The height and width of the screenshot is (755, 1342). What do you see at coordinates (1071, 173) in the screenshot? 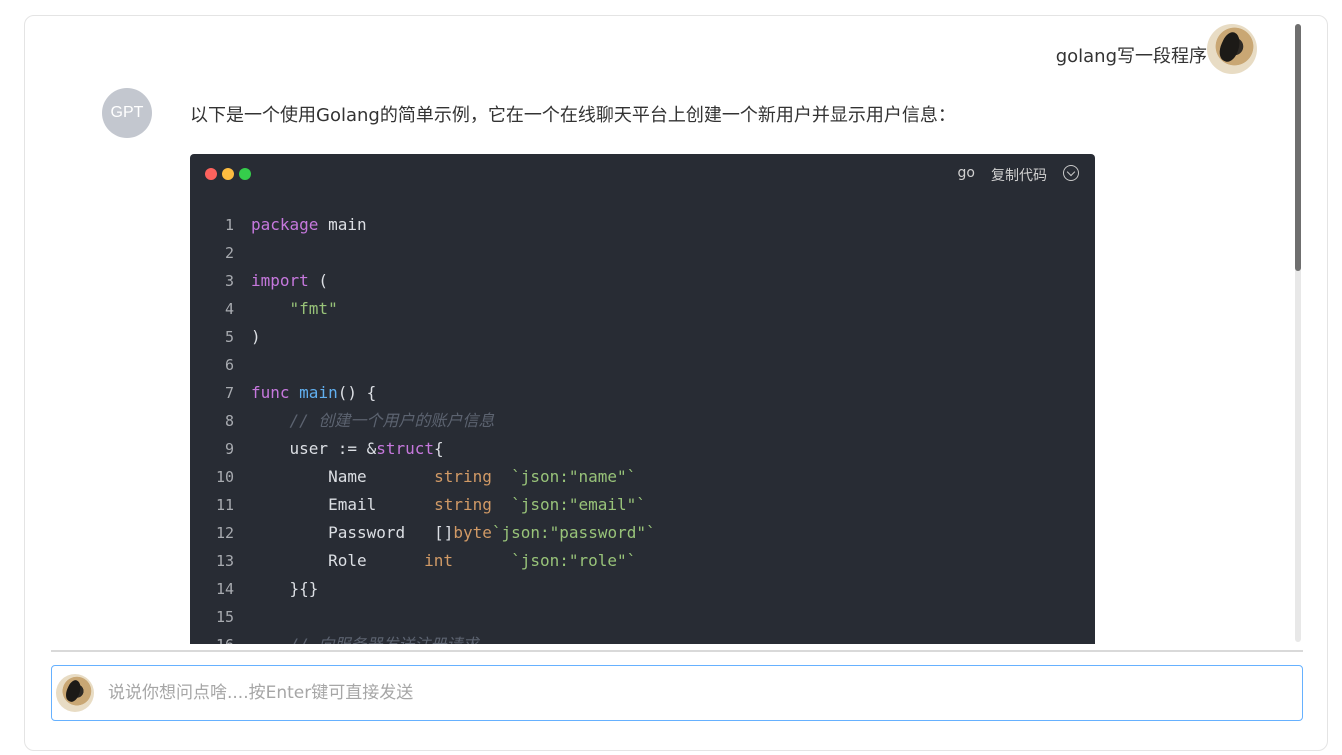
I see `chevron-down-circle-icon` at bounding box center [1071, 173].